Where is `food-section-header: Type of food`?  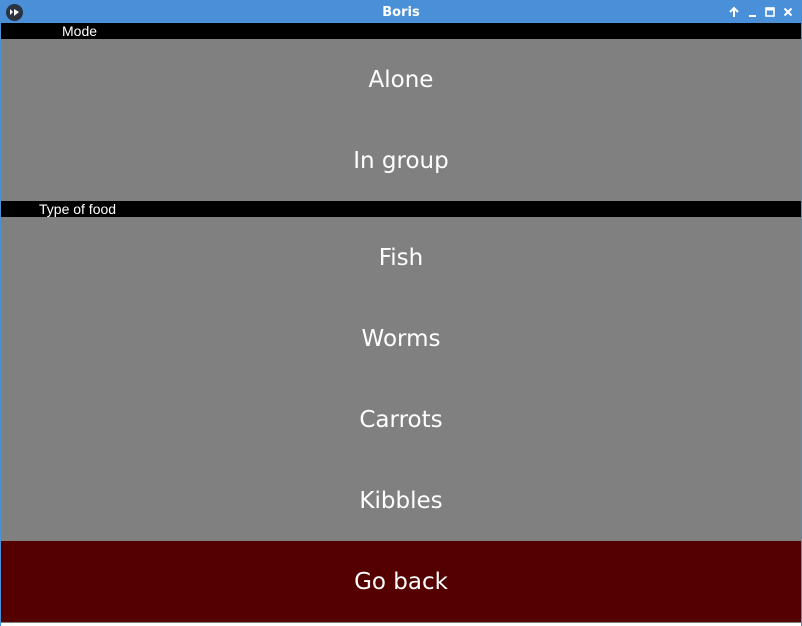
food-section-header: Type of food is located at coordinates (401, 209).